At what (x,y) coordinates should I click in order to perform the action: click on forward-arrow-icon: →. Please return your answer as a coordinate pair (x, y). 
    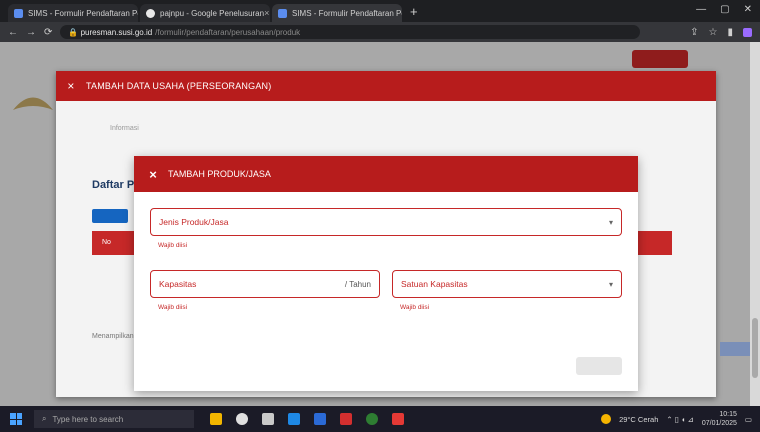
    Looking at the image, I should click on (31, 32).